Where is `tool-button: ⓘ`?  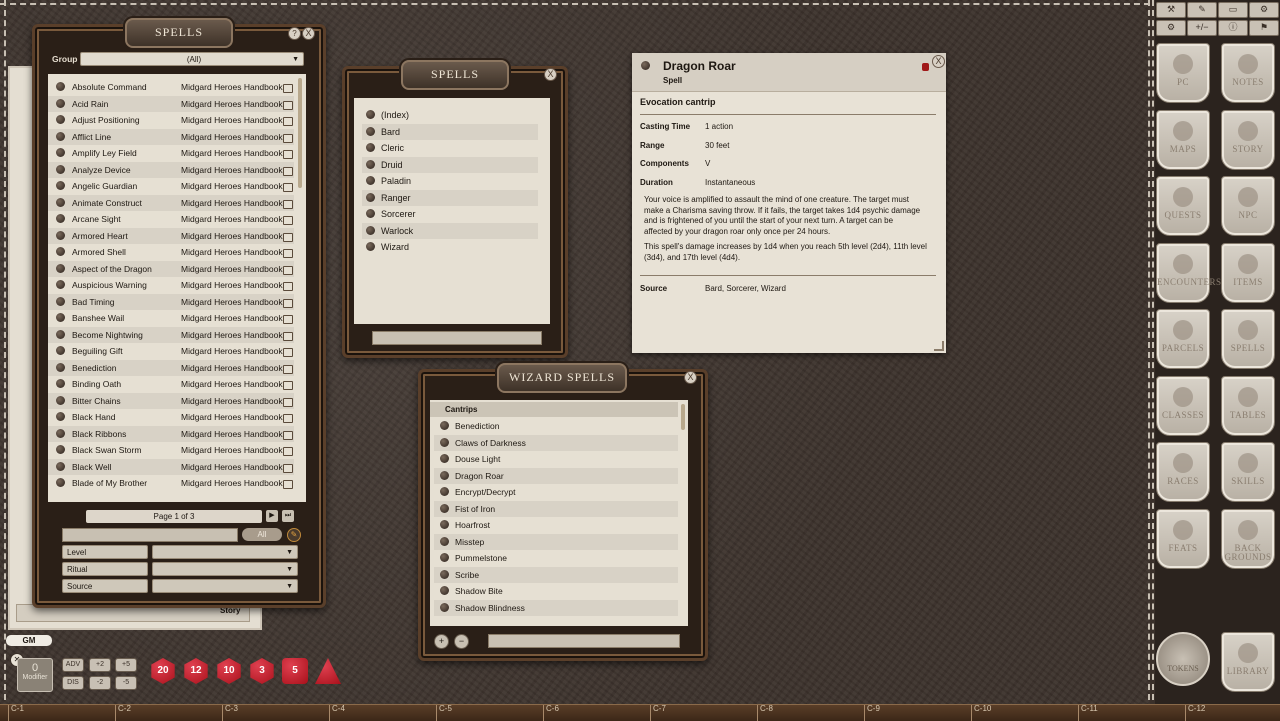
tool-button: ⓘ is located at coordinates (1233, 28).